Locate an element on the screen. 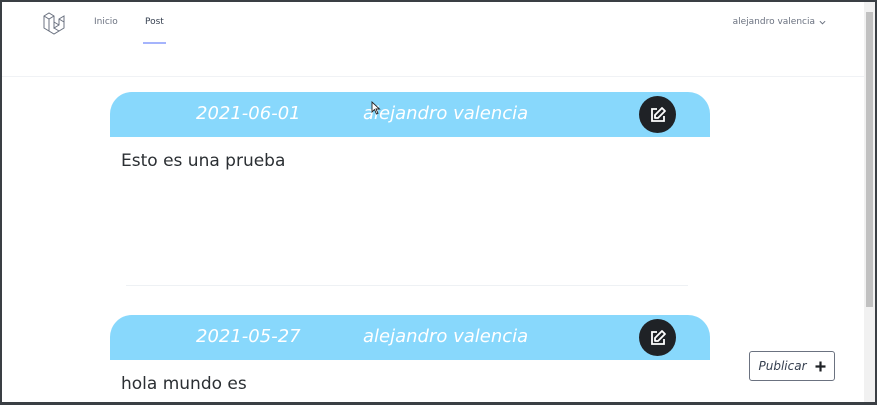  scrollbar-thumb is located at coordinates (869, 159).